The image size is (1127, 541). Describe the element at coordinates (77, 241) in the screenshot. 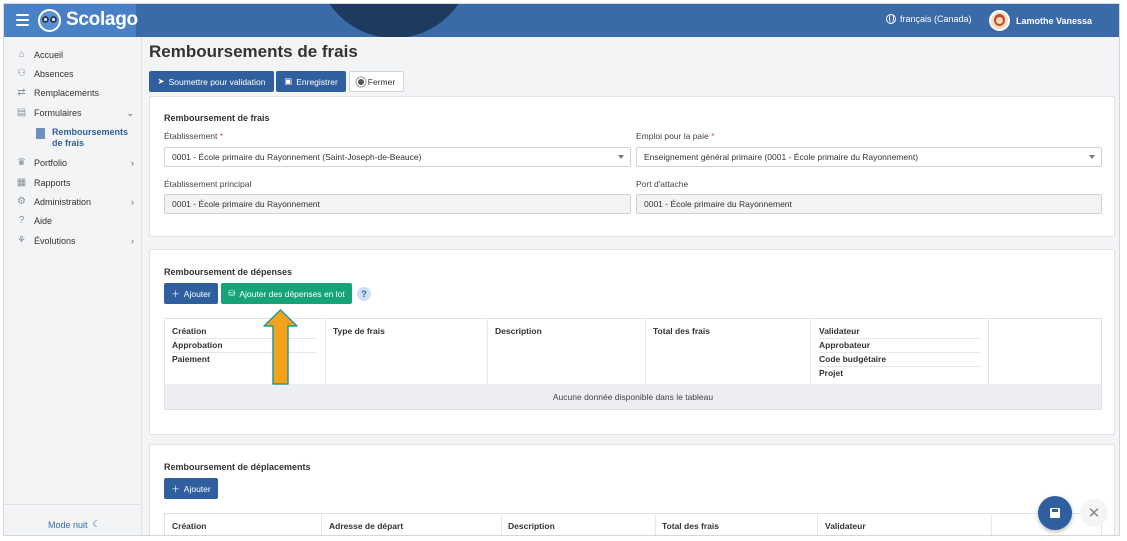

I see `sidebar-item-evolutions: ⚘ Évolutions ›` at that location.